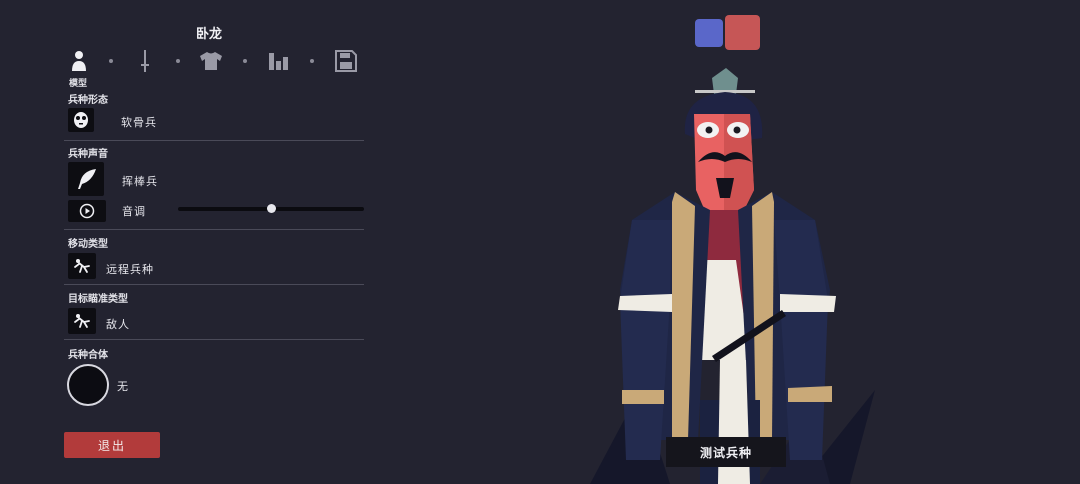  What do you see at coordinates (709, 33) in the screenshot?
I see `team-blue-swatch` at bounding box center [709, 33].